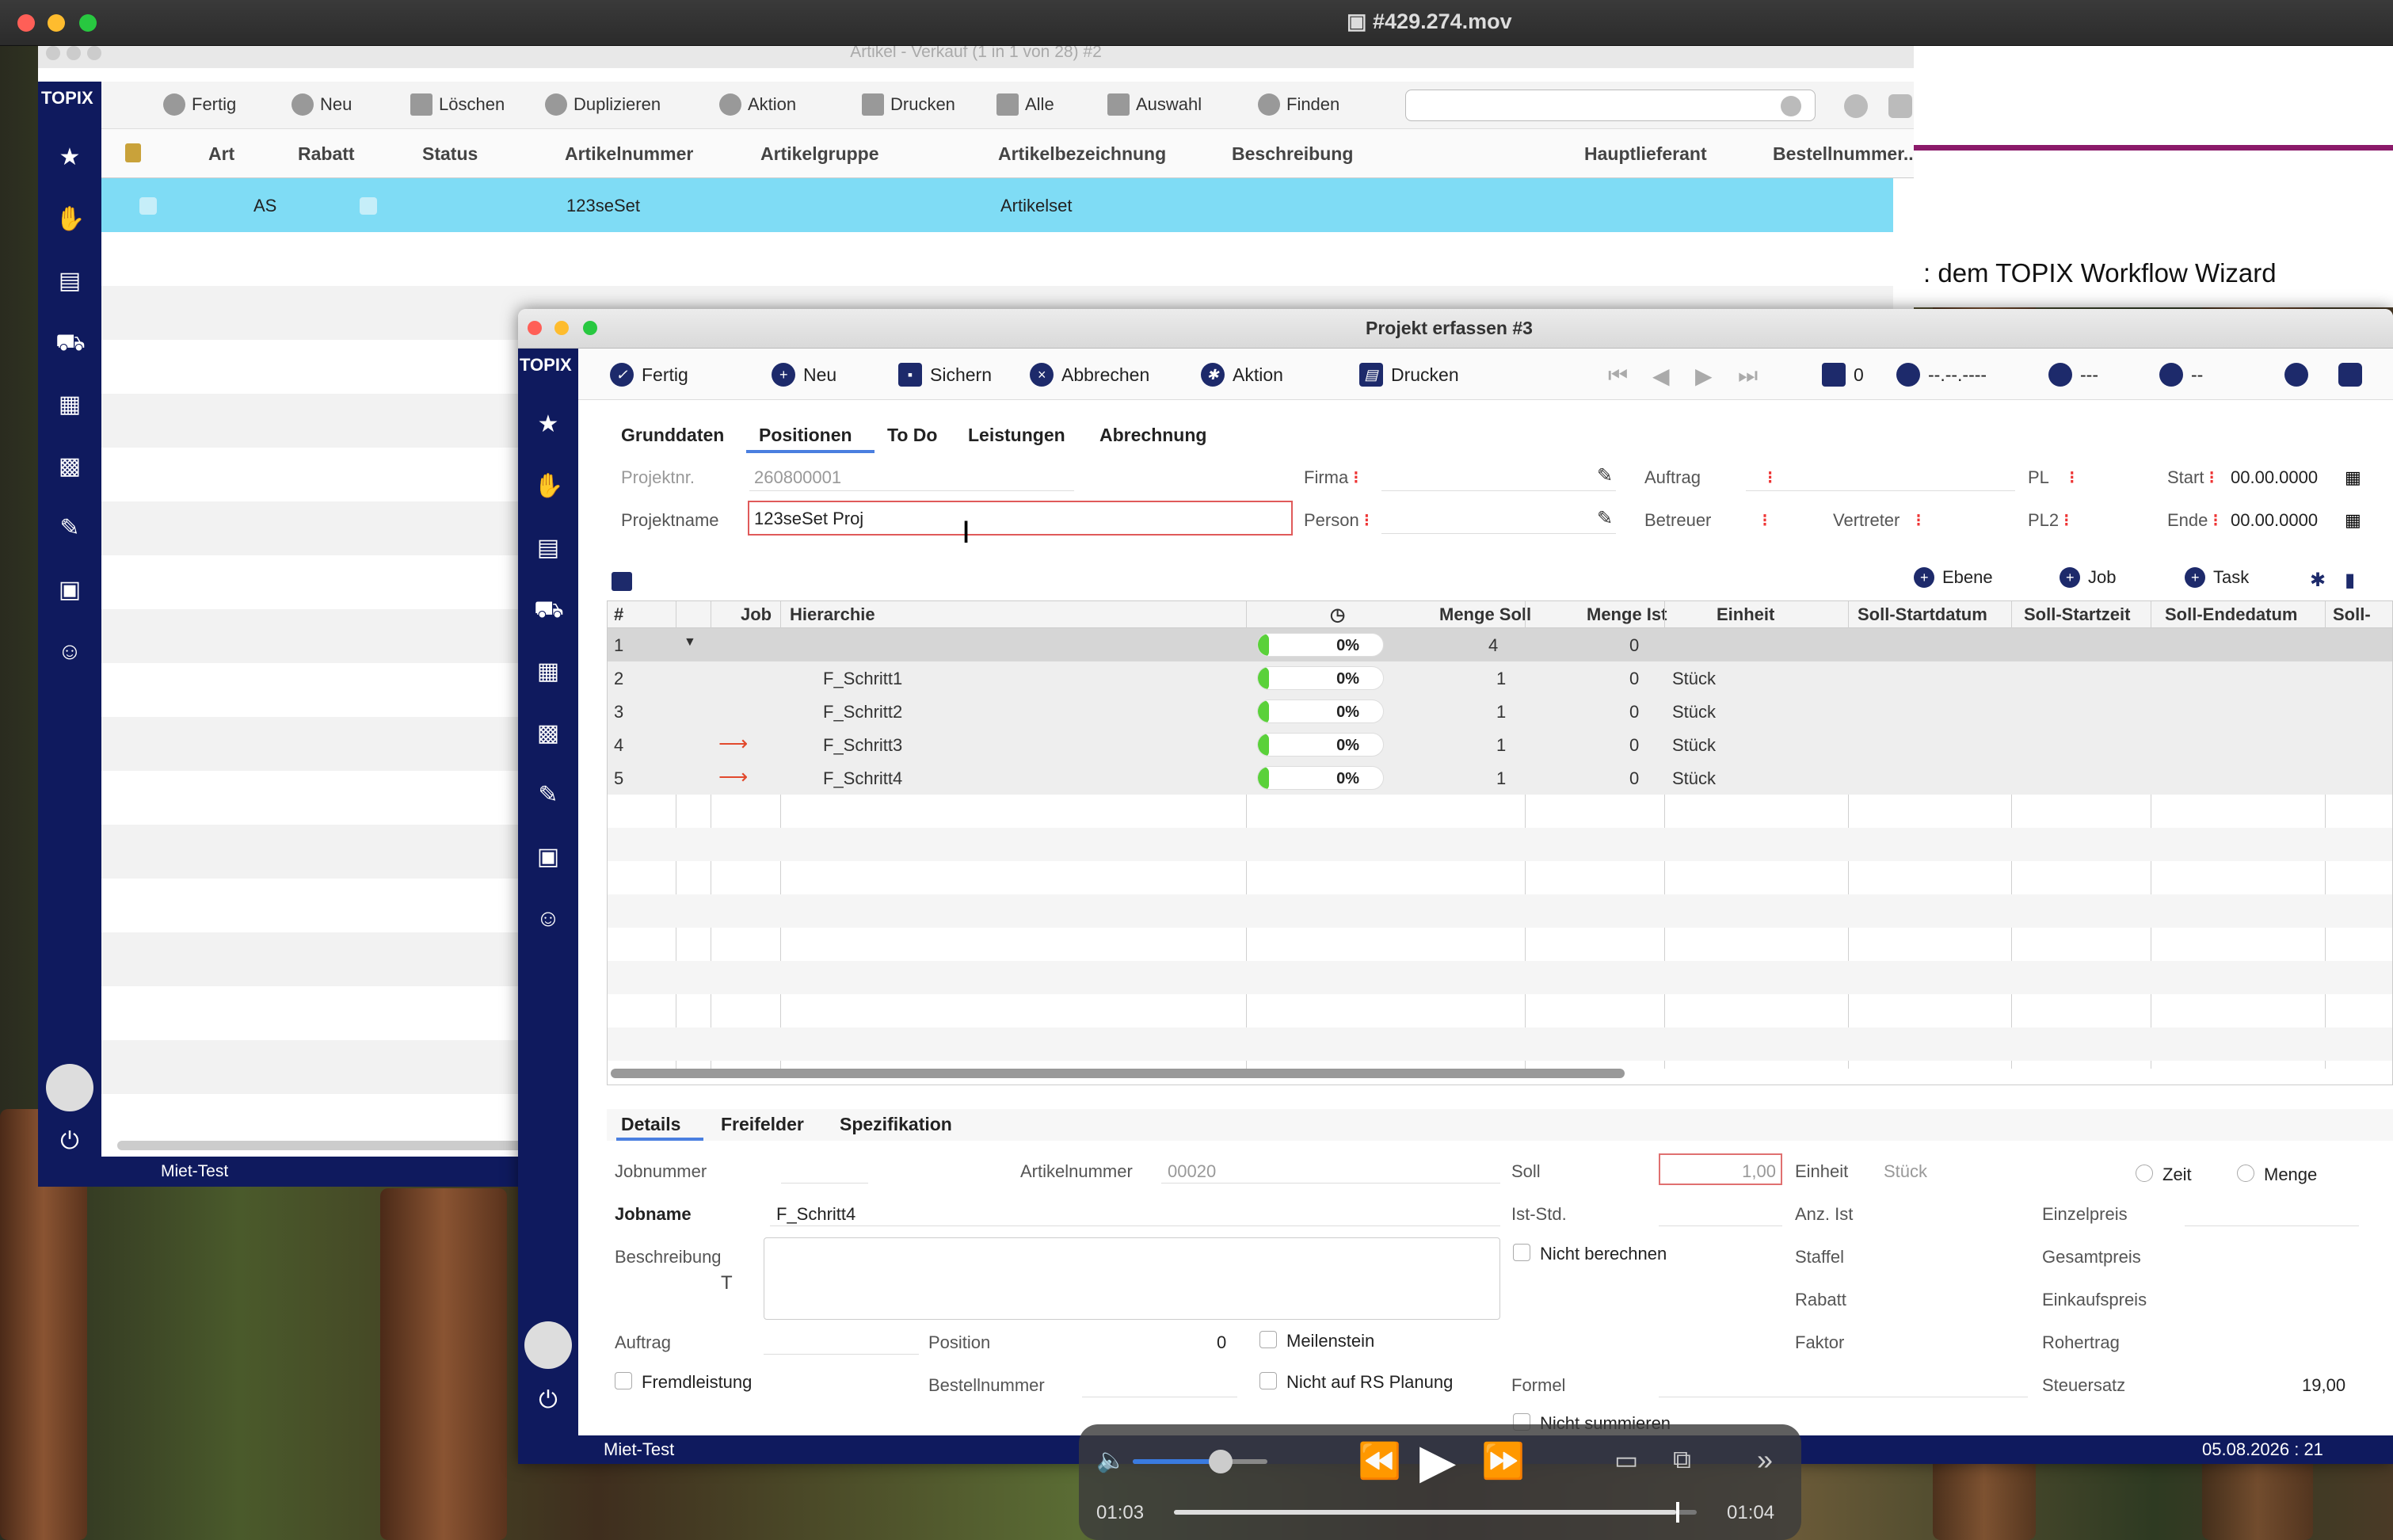 The width and height of the screenshot is (2393, 1540). Describe the element at coordinates (997, 205) in the screenshot. I see `table-row: AS 123seSet Artikelset` at that location.